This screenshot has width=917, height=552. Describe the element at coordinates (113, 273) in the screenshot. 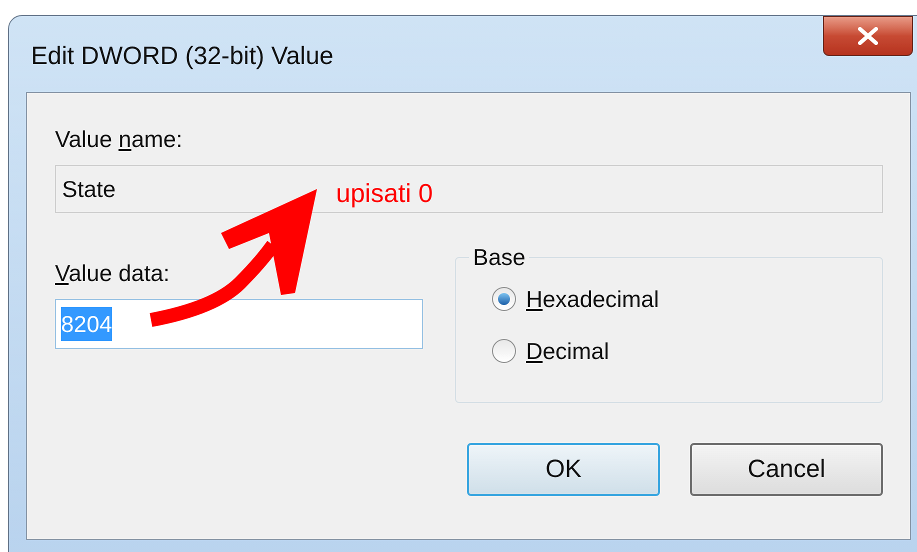

I see `field-label: Value data:` at that location.